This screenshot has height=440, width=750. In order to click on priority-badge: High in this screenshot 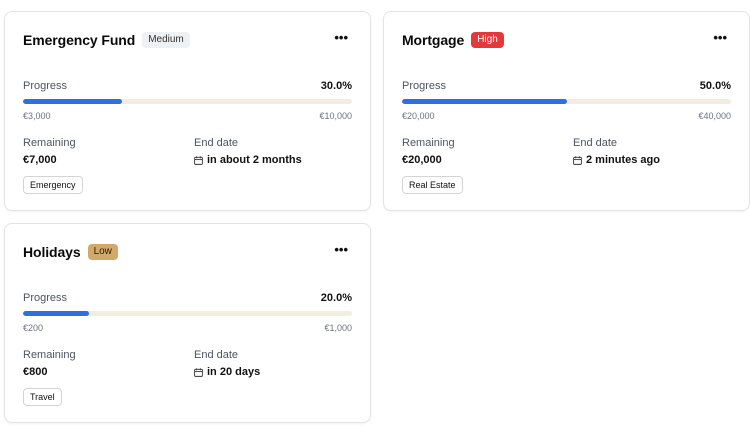, I will do `click(487, 40)`.